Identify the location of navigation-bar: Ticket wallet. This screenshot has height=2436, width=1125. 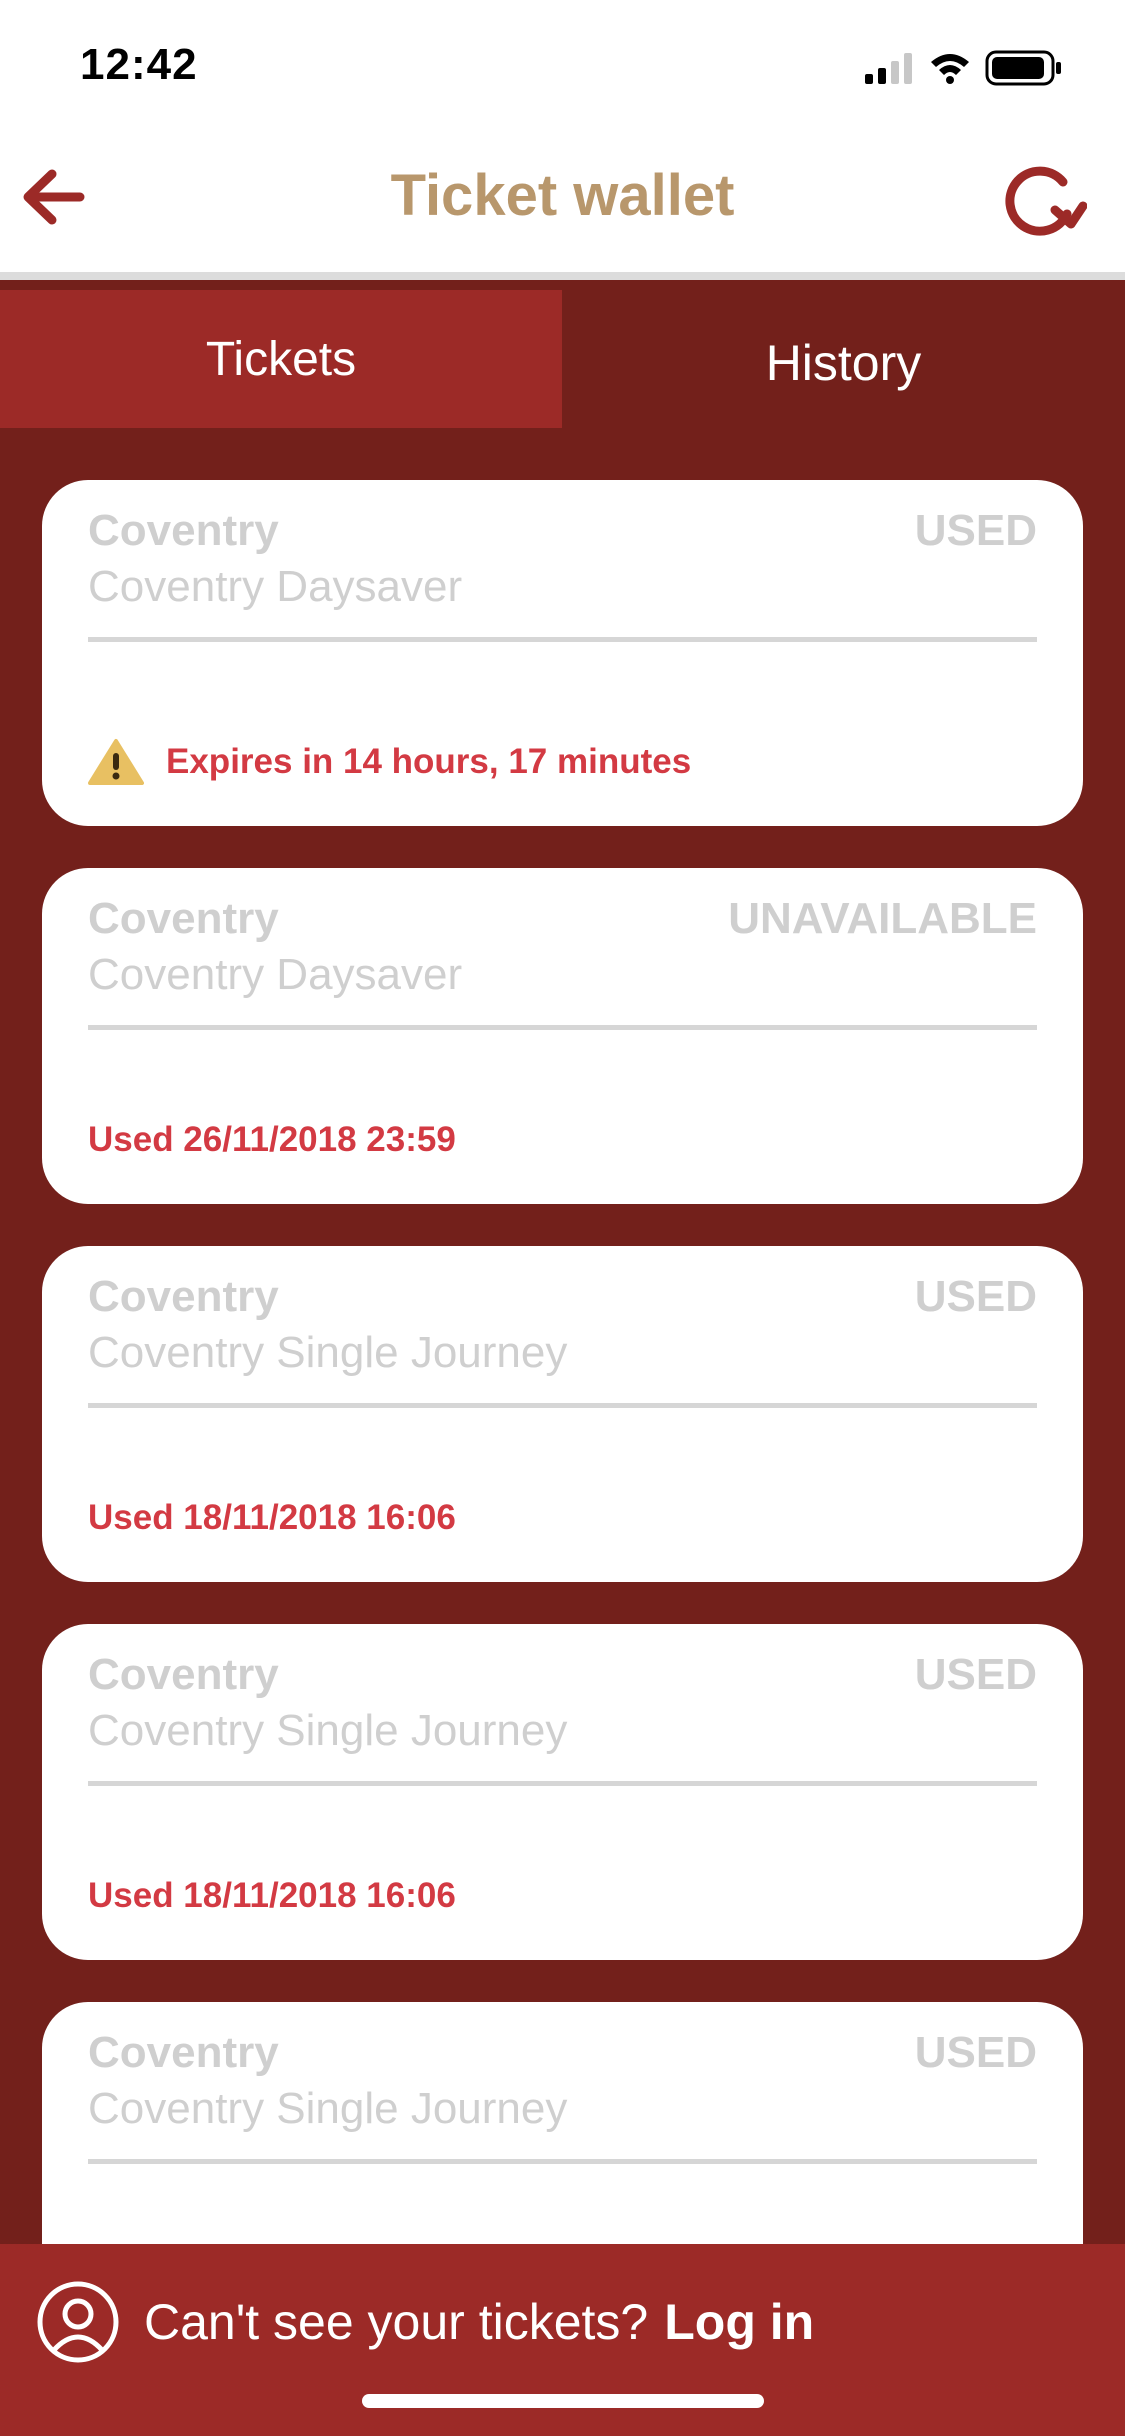
(562, 210).